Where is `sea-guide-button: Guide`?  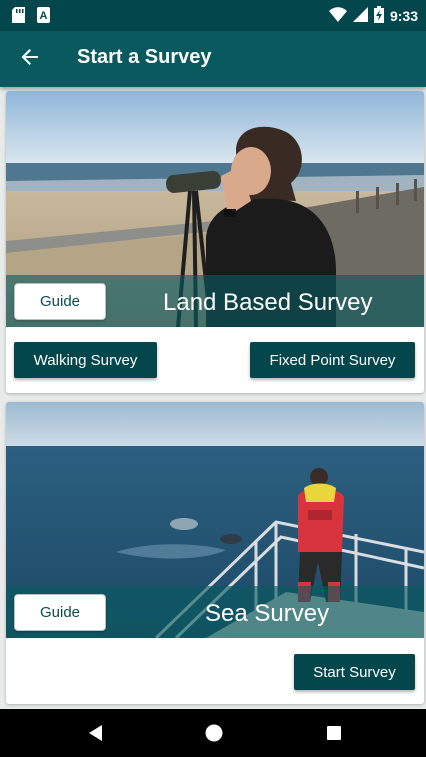 sea-guide-button: Guide is located at coordinates (60, 612).